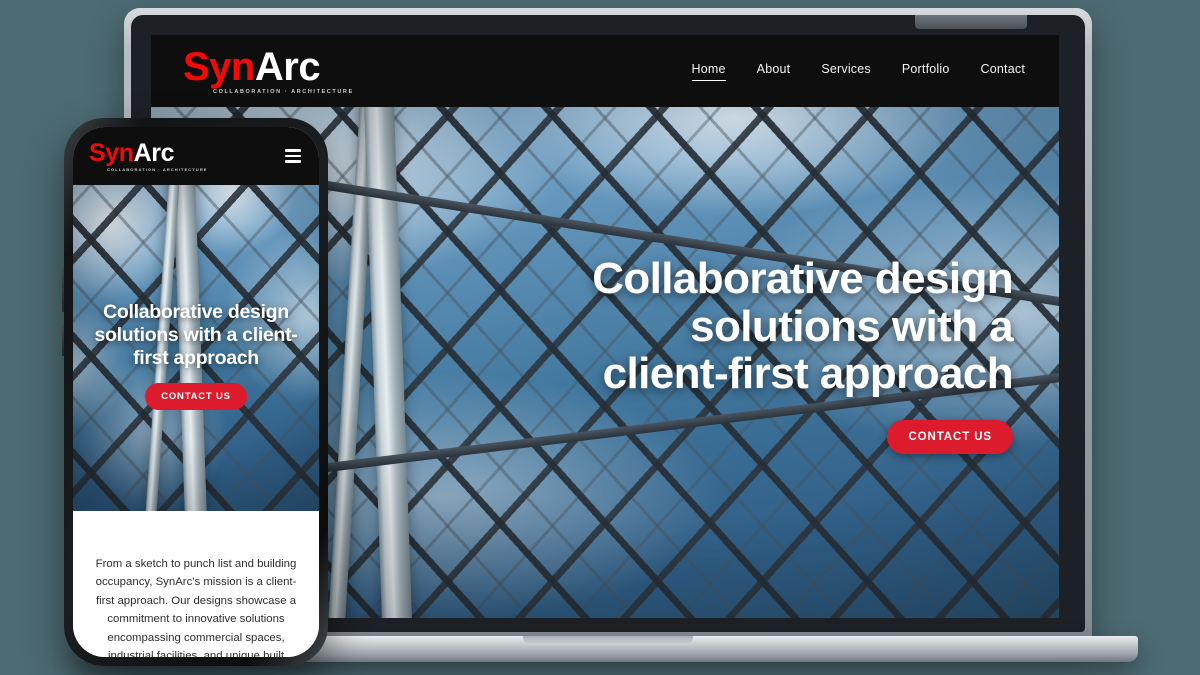  What do you see at coordinates (1003, 71) in the screenshot?
I see `nav-item-contact: Contact` at bounding box center [1003, 71].